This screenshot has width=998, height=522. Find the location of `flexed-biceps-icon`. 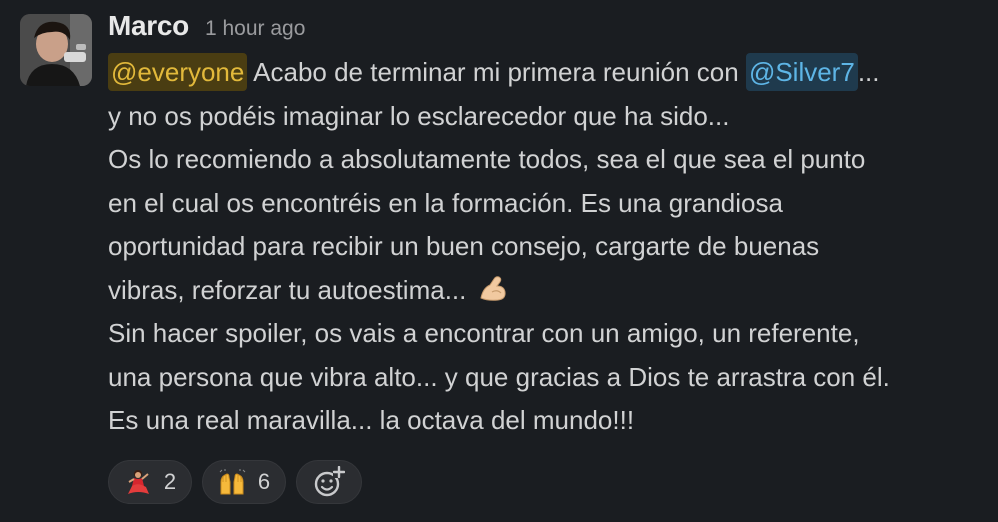

flexed-biceps-icon is located at coordinates (493, 288).